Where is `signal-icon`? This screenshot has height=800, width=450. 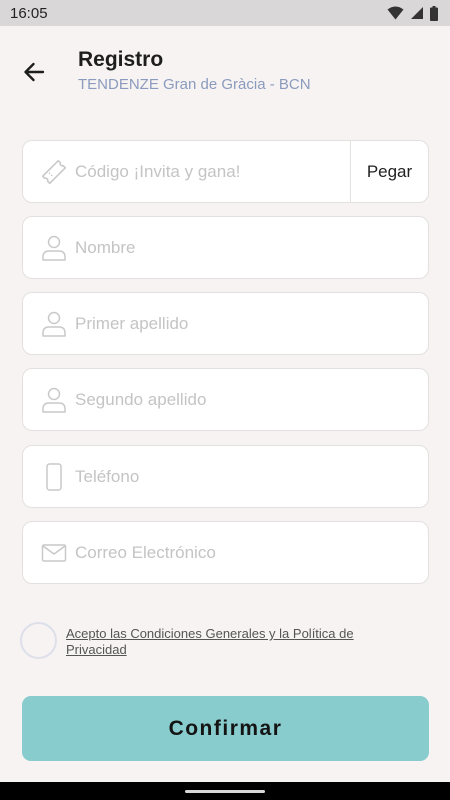
signal-icon is located at coordinates (417, 13).